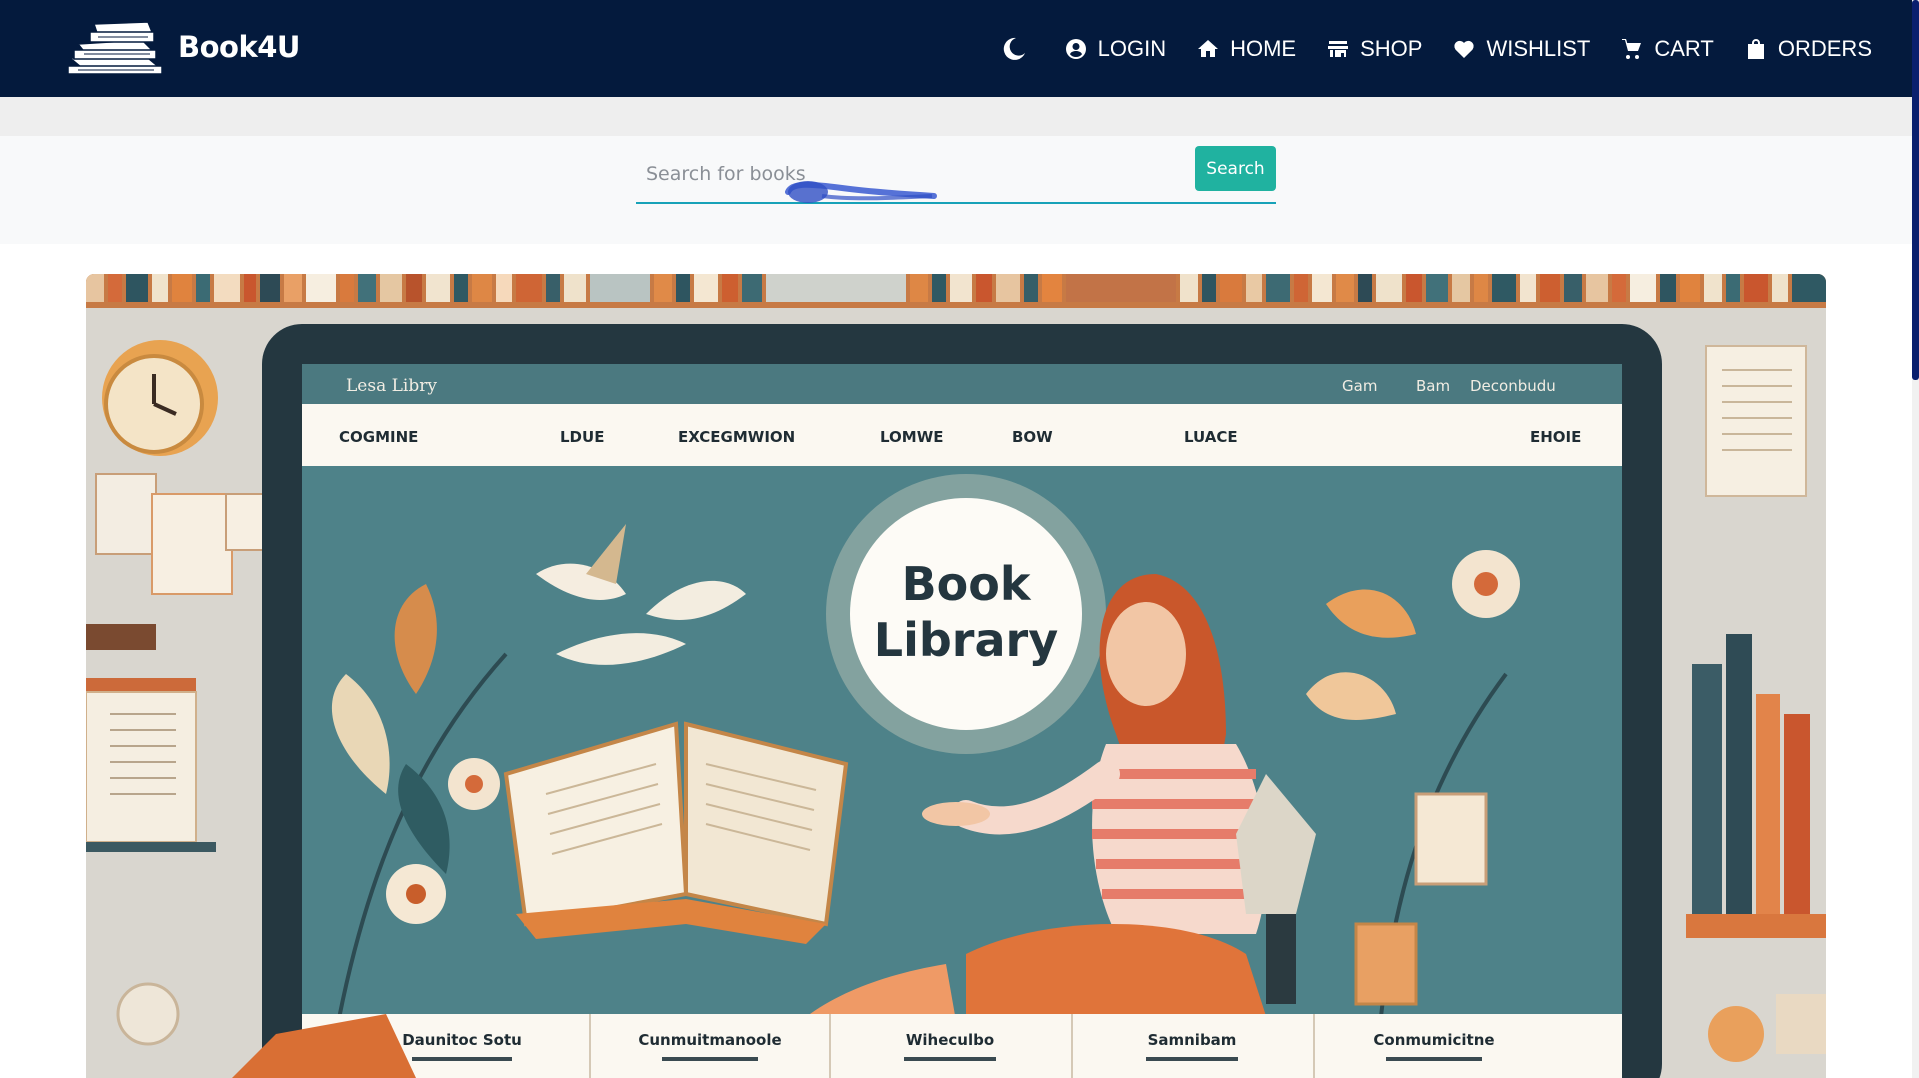 This screenshot has width=1919, height=1078. Describe the element at coordinates (861, 192) in the screenshot. I see `cursor-scribble` at that location.